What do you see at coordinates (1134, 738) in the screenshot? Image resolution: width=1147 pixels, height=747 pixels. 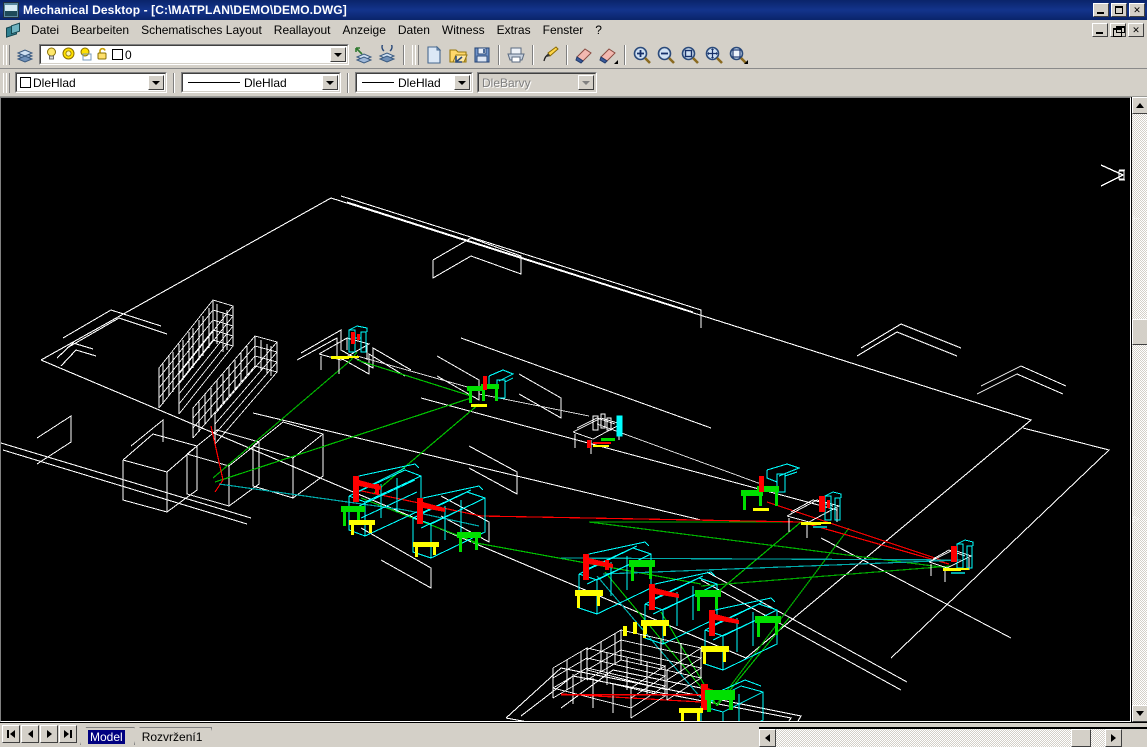 I see `resize-corner` at bounding box center [1134, 738].